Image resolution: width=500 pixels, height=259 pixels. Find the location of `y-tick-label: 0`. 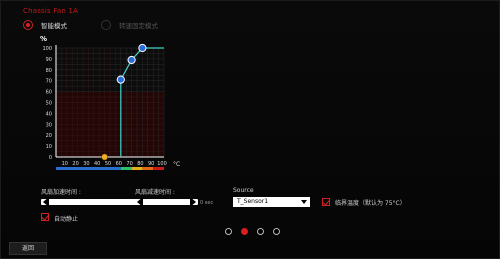

y-tick-label: 0 is located at coordinates (50, 158).